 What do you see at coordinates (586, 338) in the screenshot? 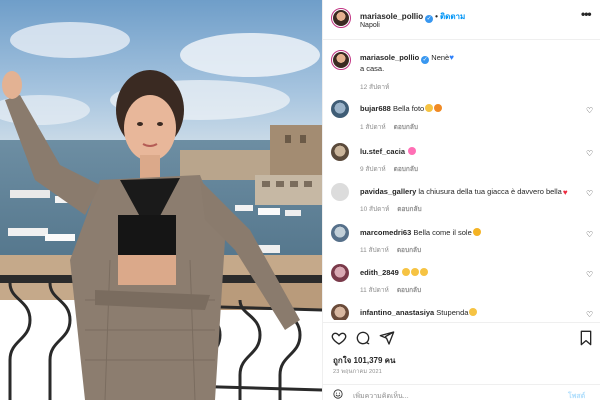
I see `bookmark-icon` at bounding box center [586, 338].